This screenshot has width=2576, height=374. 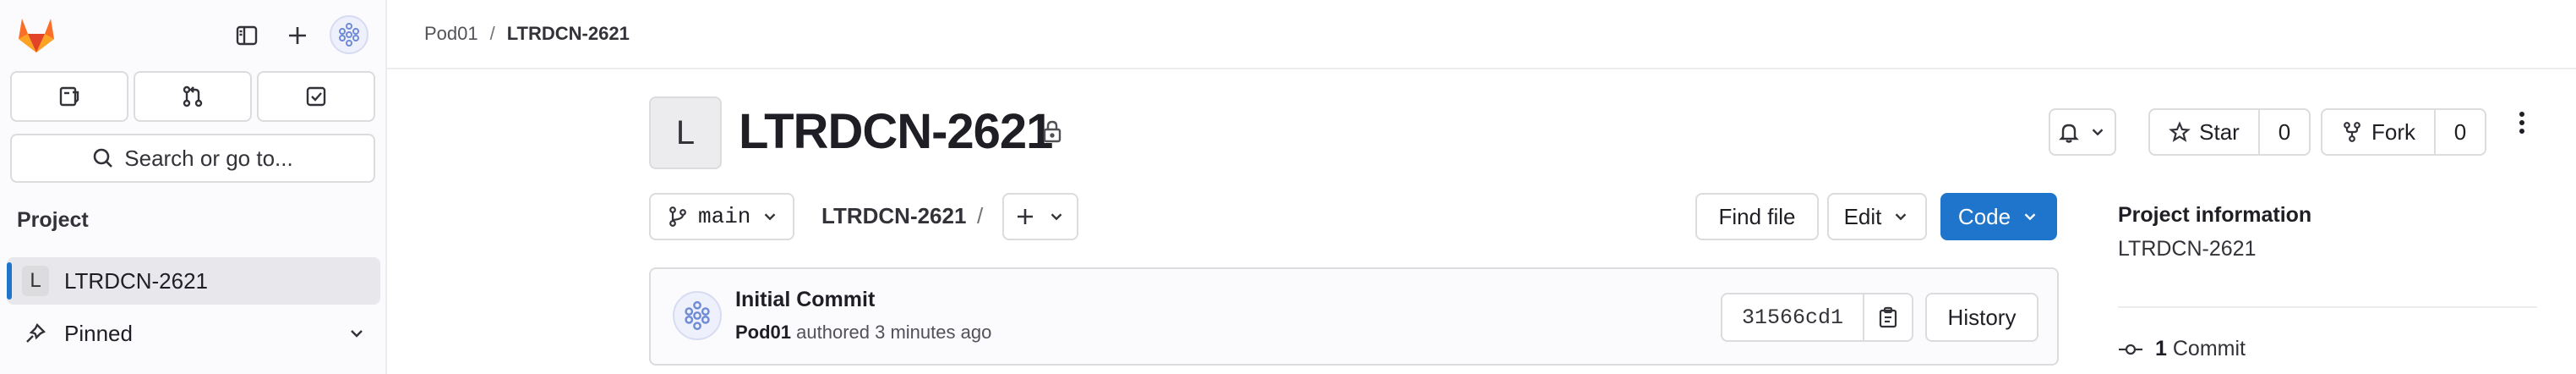 I want to click on divider, so click(x=2327, y=307).